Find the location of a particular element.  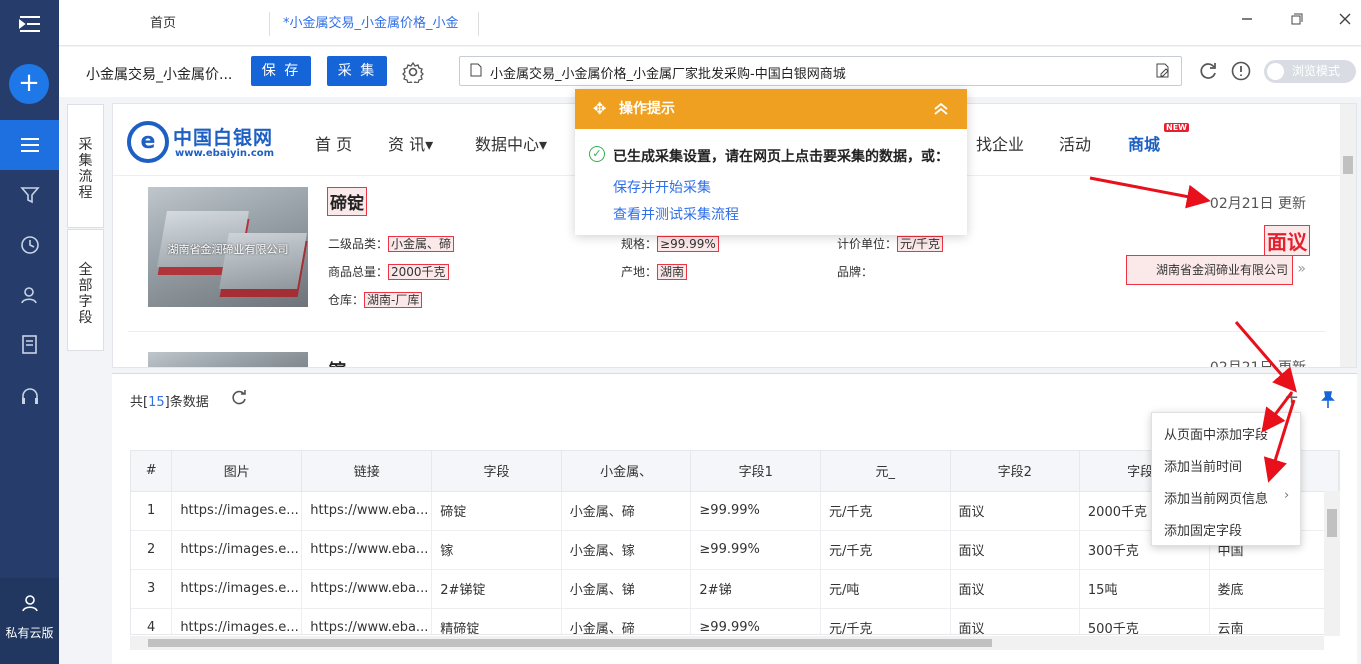

save-button: 保 存 is located at coordinates (281, 71).